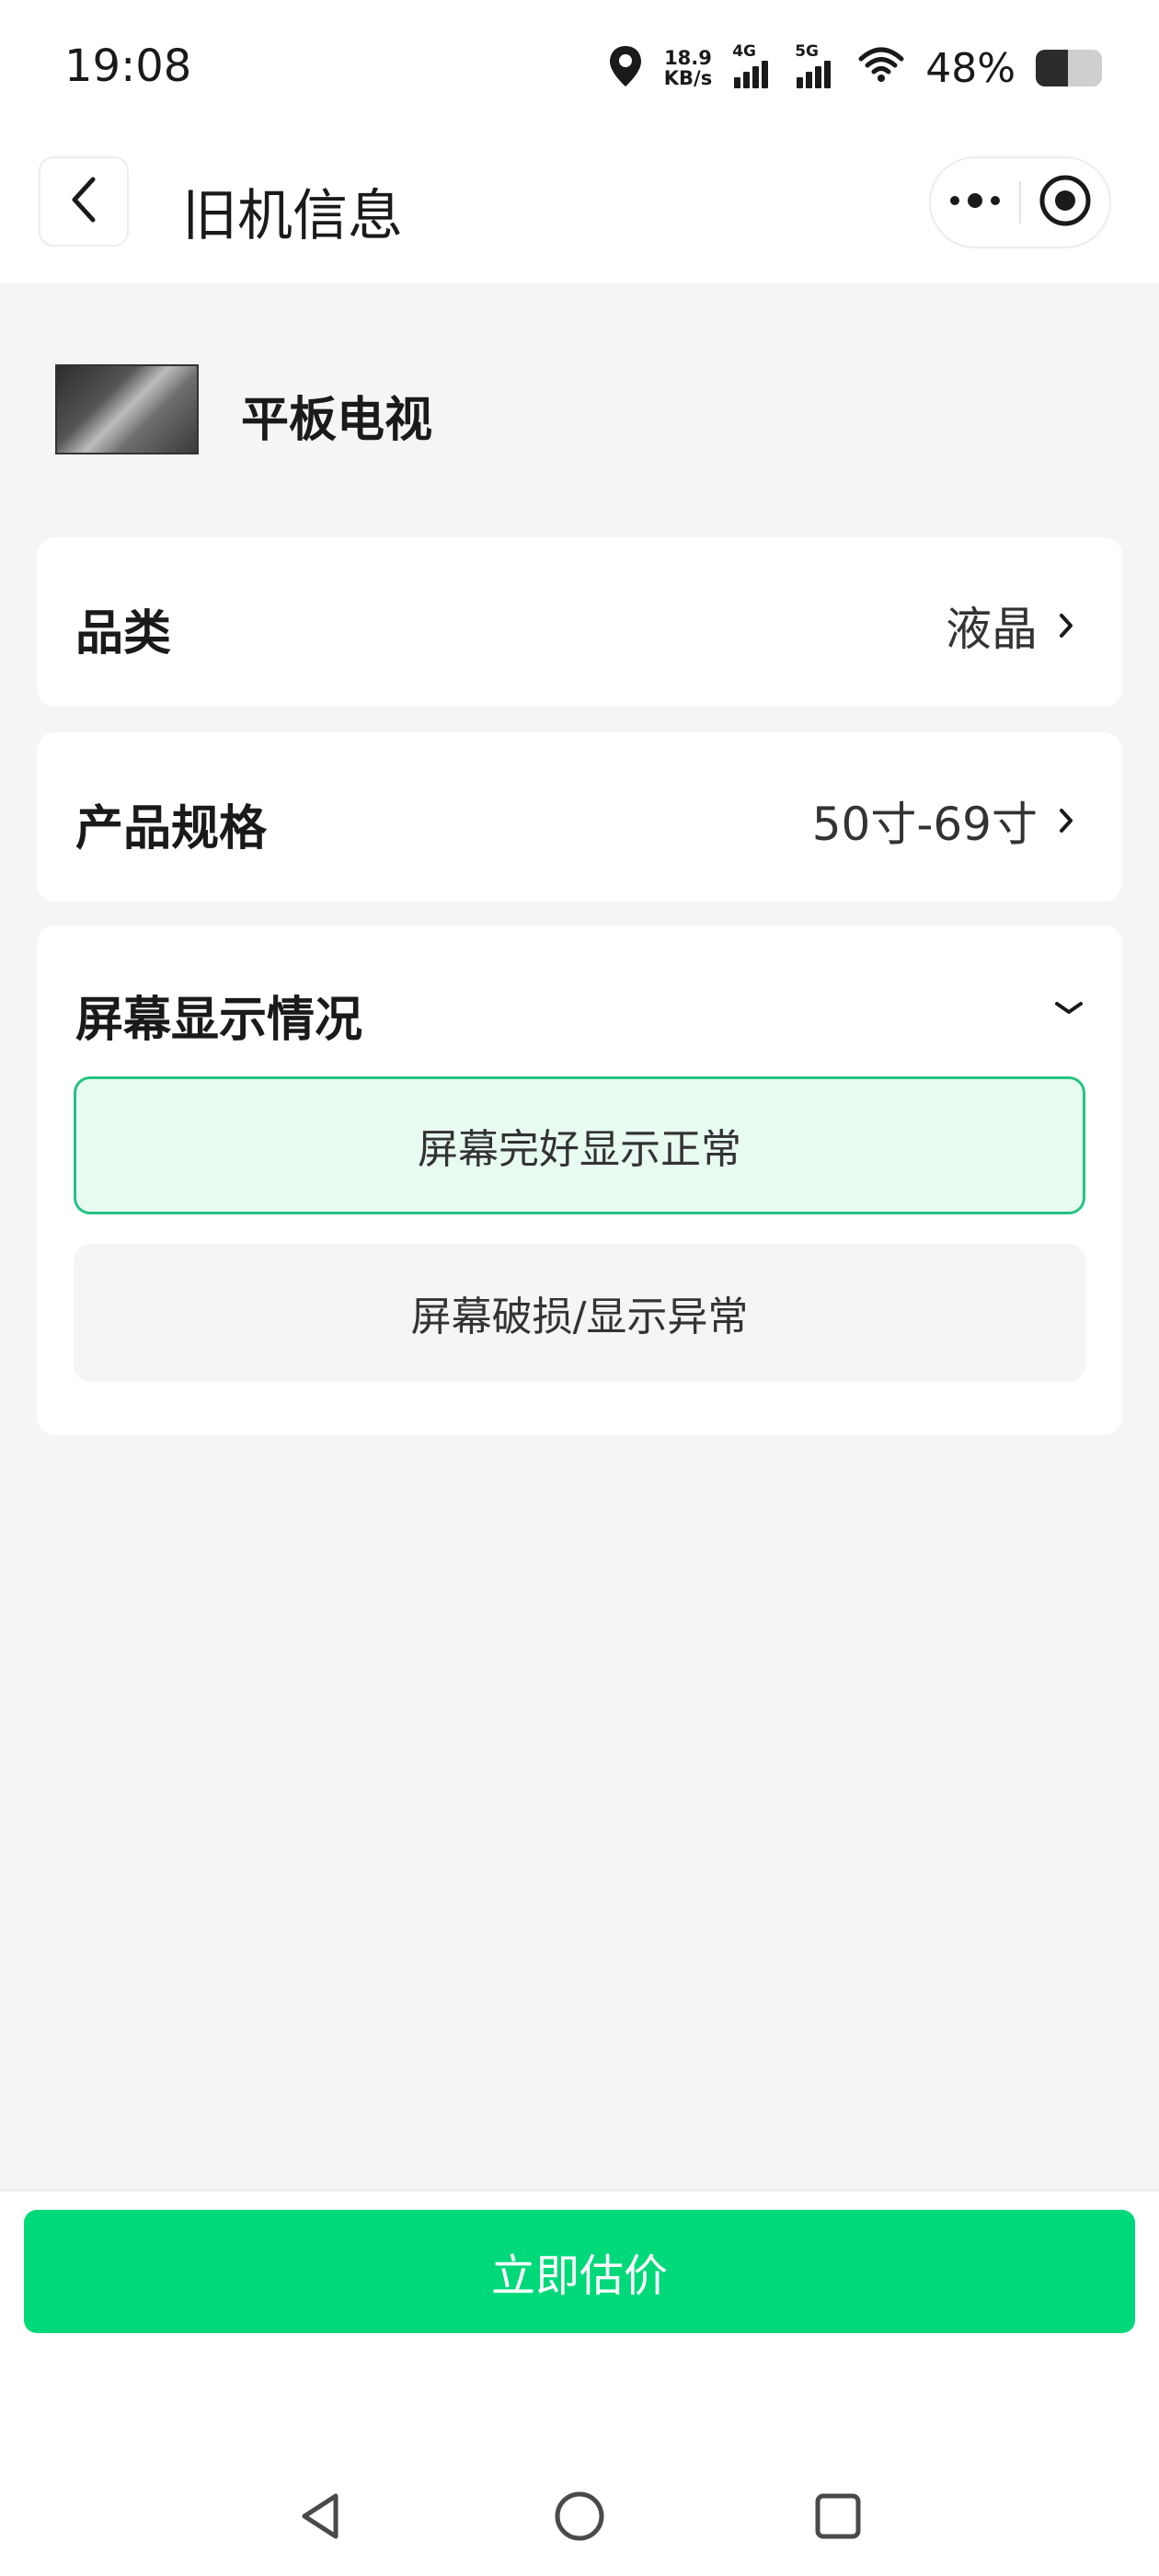 This screenshot has height=2576, width=1159. I want to click on back-button, so click(84, 201).